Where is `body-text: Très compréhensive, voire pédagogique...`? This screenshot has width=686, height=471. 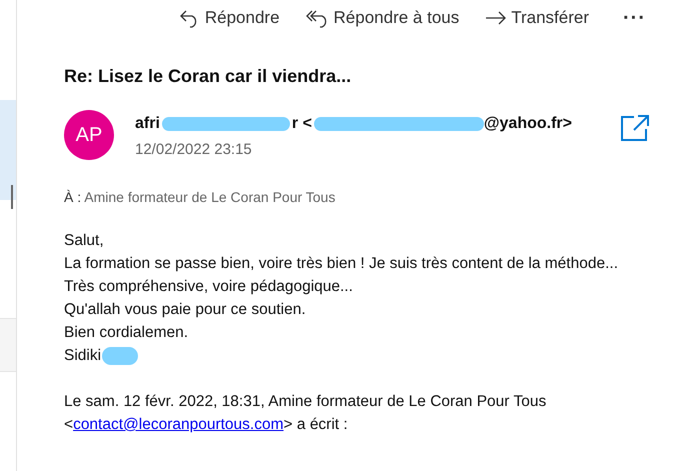
body-text: Très compréhensive, voire pédagogique... is located at coordinates (209, 287).